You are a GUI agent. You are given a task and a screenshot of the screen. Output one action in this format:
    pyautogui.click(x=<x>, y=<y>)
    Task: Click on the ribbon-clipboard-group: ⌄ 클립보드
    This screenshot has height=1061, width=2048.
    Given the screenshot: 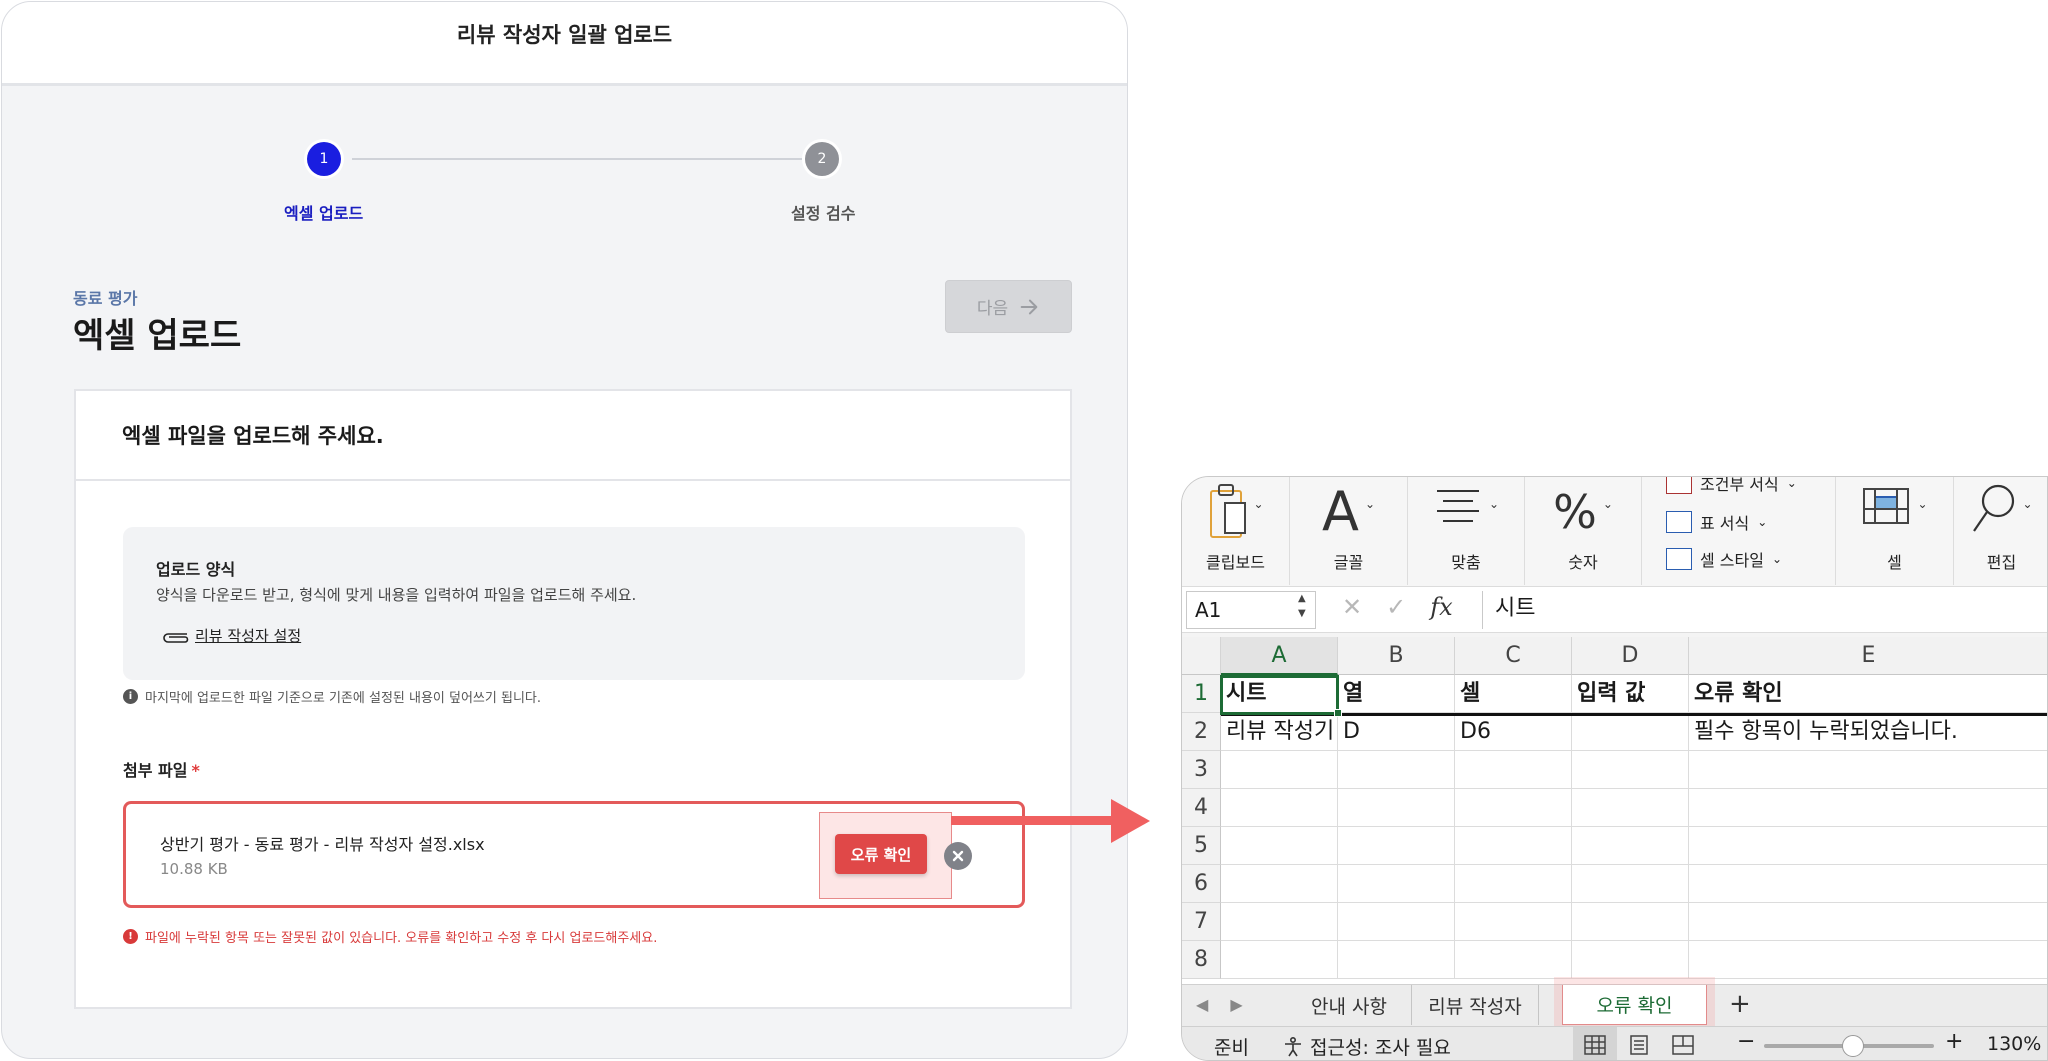 What is the action you would take?
    pyautogui.click(x=1236, y=531)
    